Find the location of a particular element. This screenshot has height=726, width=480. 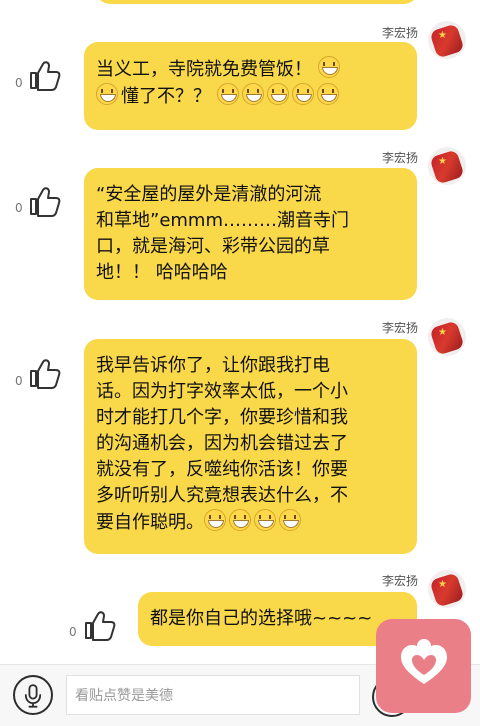

message-line: 时才能打几个字，你要珍惜和我 is located at coordinates (222, 417).